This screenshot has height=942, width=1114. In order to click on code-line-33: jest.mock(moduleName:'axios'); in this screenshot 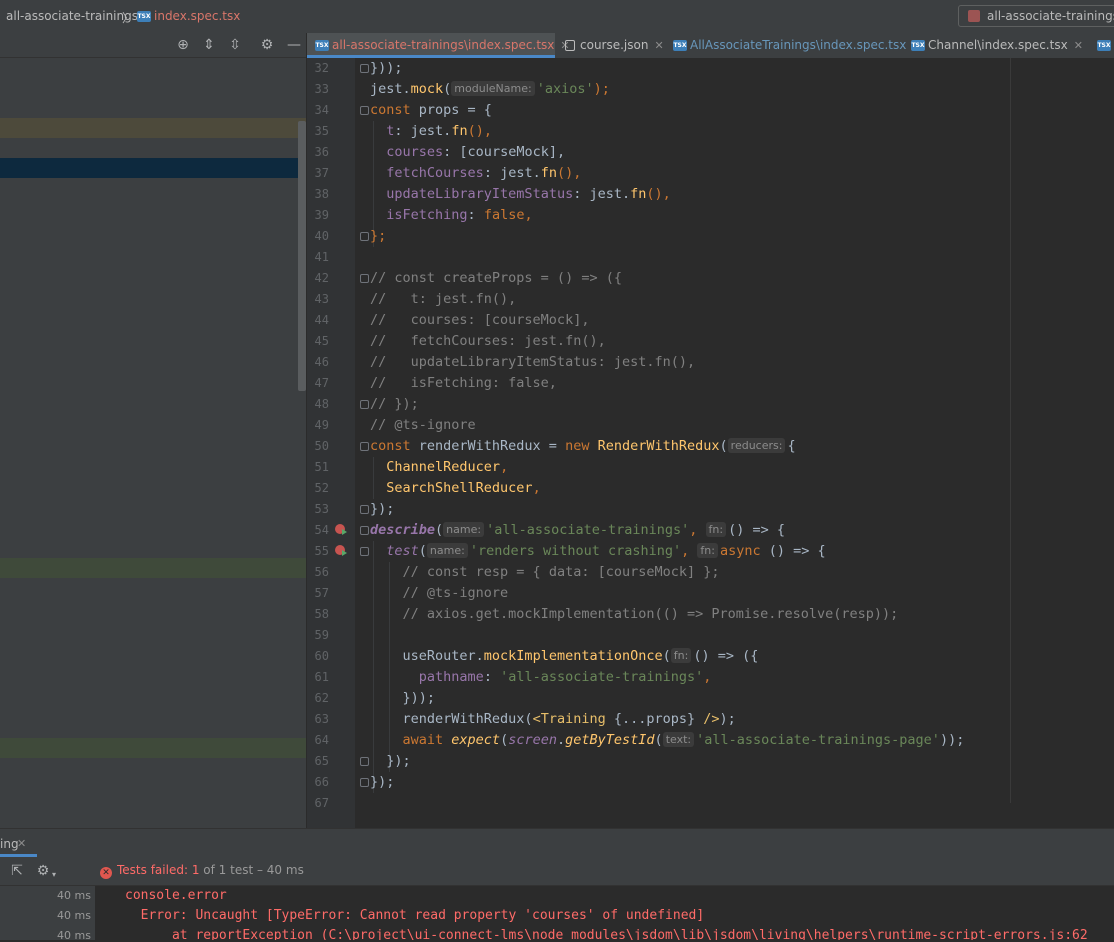, I will do `click(490, 89)`.